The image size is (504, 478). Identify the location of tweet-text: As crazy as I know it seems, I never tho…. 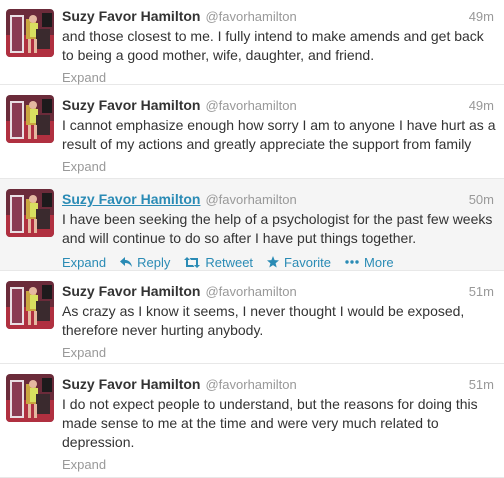
(278, 321).